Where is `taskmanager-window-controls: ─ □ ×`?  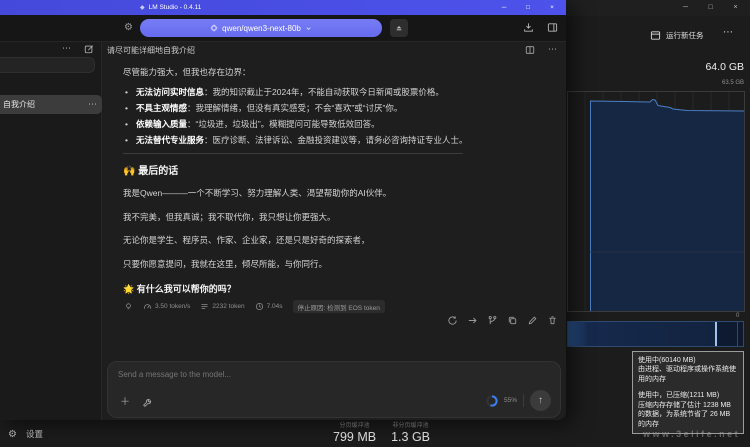 taskmanager-window-controls: ─ □ × is located at coordinates (710, 8).